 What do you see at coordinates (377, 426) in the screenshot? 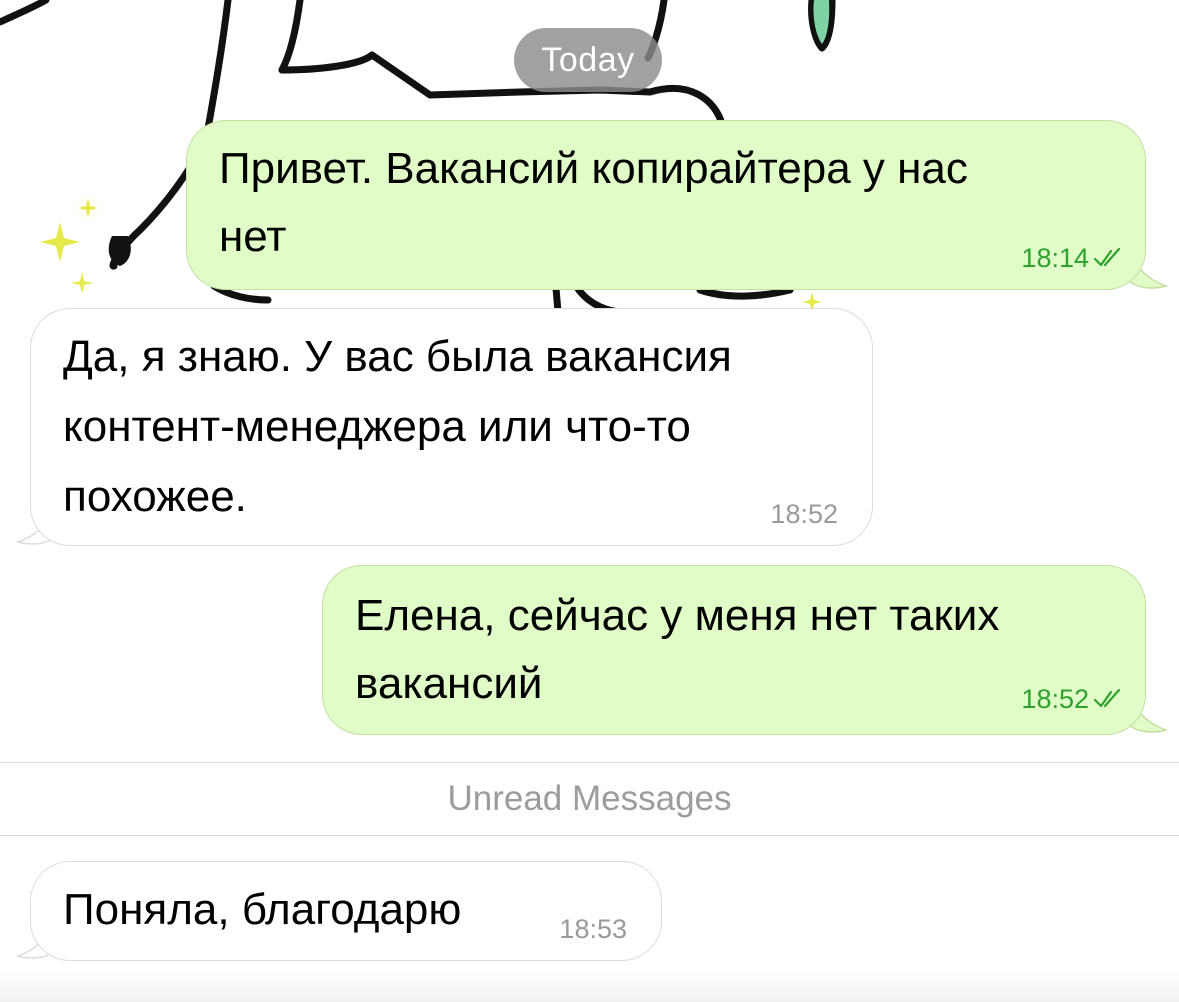
I see `message-text-line: контент-менеджера или что-то` at bounding box center [377, 426].